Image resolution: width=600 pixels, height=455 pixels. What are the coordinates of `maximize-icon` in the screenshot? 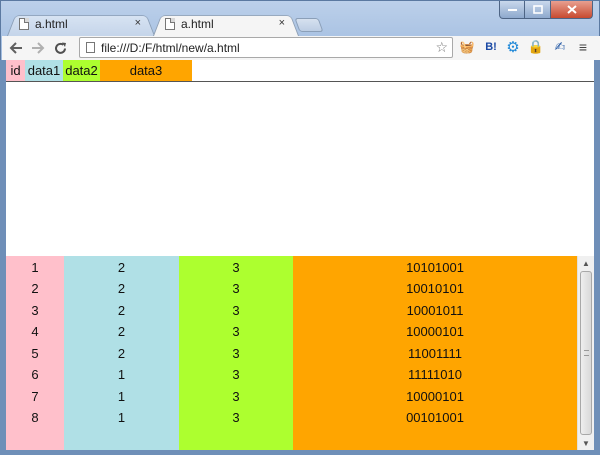 It's located at (537, 9).